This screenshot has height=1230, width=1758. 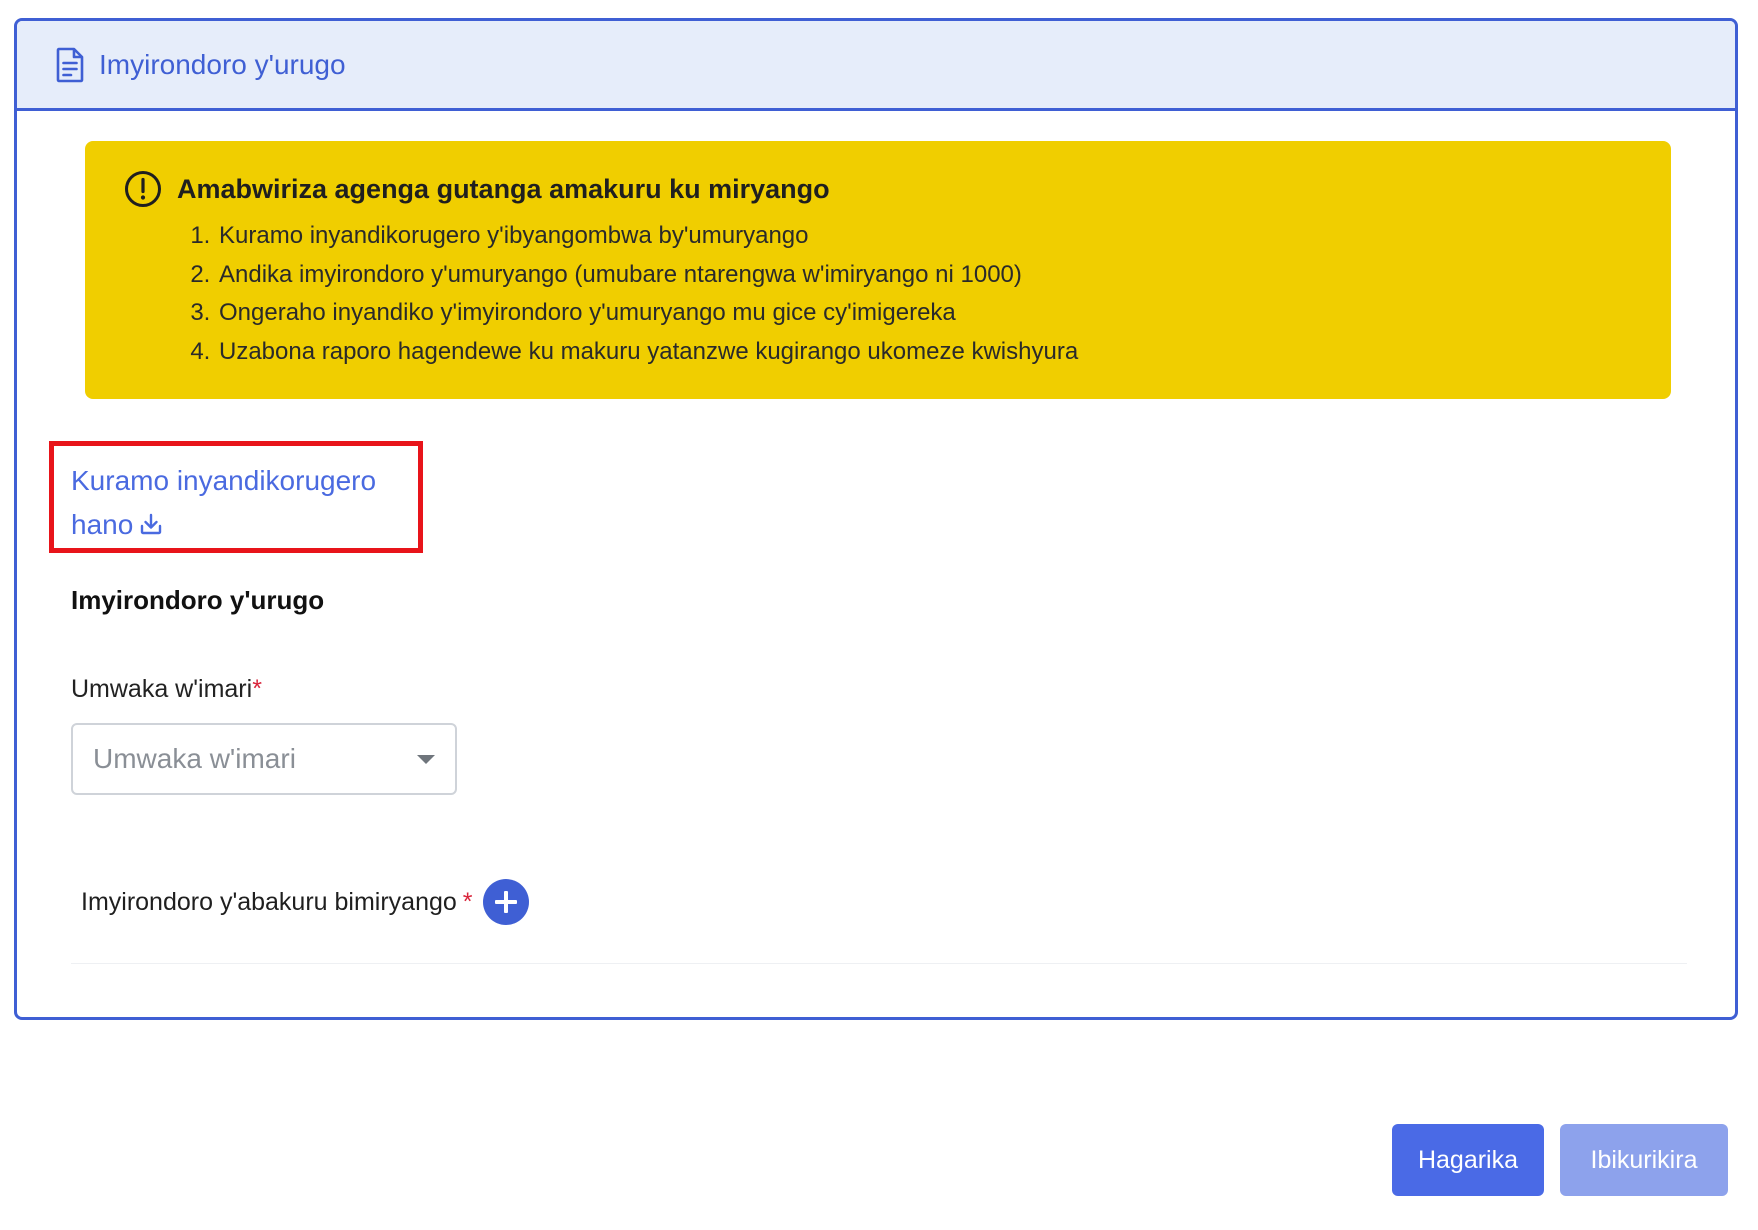 I want to click on add-household-button, so click(x=505, y=902).